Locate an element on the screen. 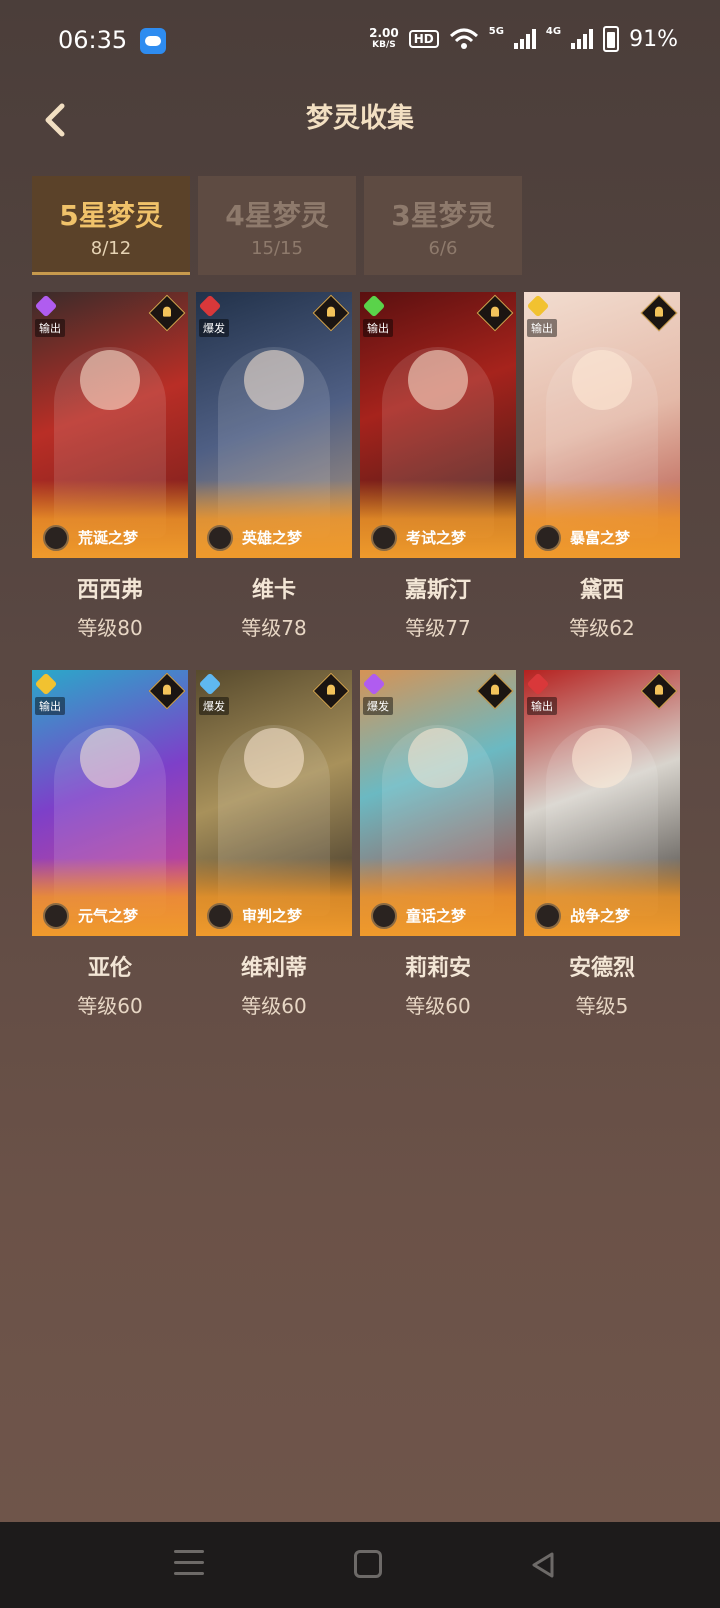 The width and height of the screenshot is (720, 1608). character-card: 输出 荒诞之梦 西西弗 等级80 is located at coordinates (110, 466).